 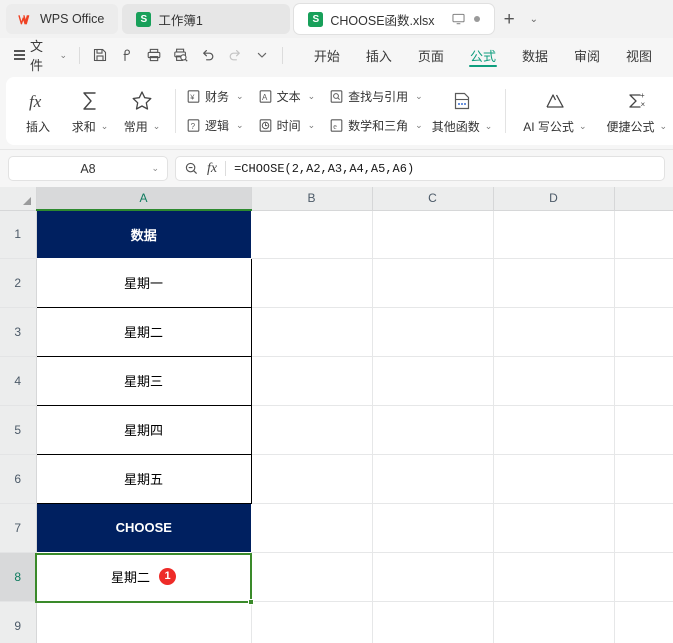 I want to click on cell-d4, so click(x=554, y=381).